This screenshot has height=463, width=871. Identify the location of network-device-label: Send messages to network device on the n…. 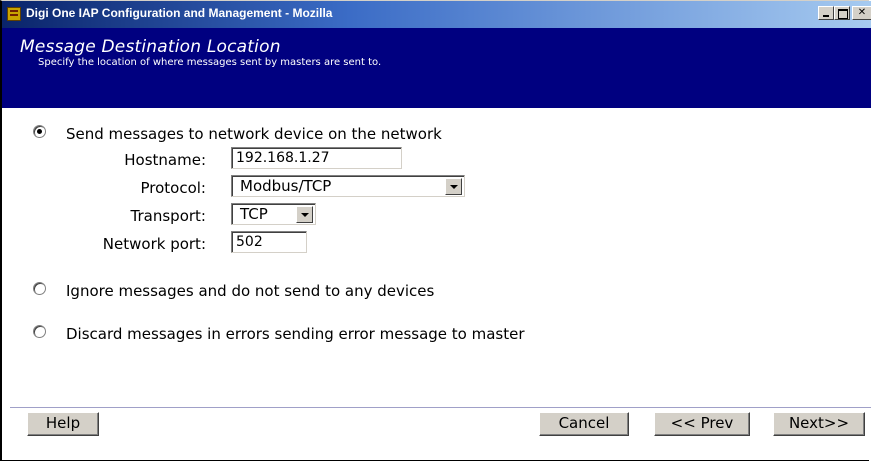
(254, 134).